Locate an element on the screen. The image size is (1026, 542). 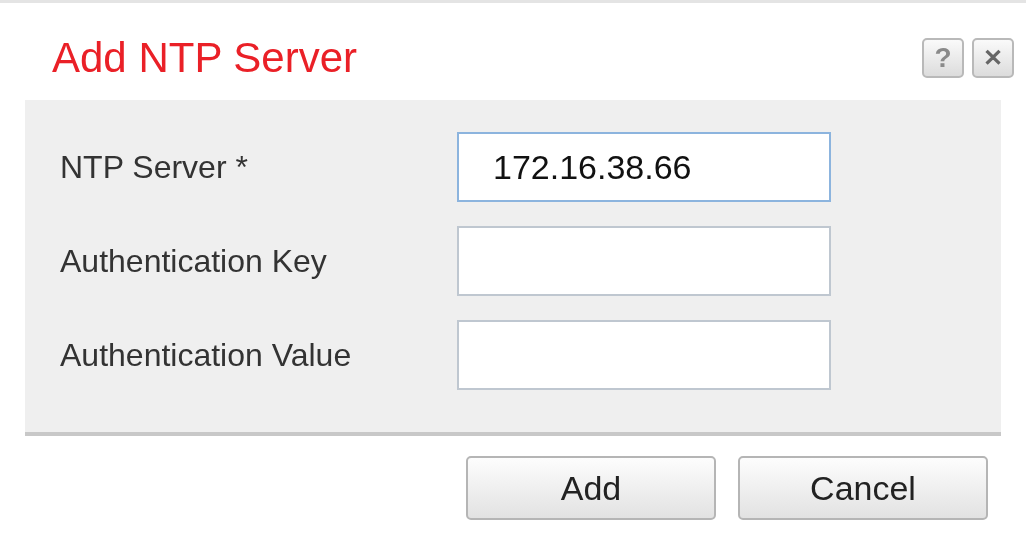
field-label: Authentication Key is located at coordinates (193, 261).